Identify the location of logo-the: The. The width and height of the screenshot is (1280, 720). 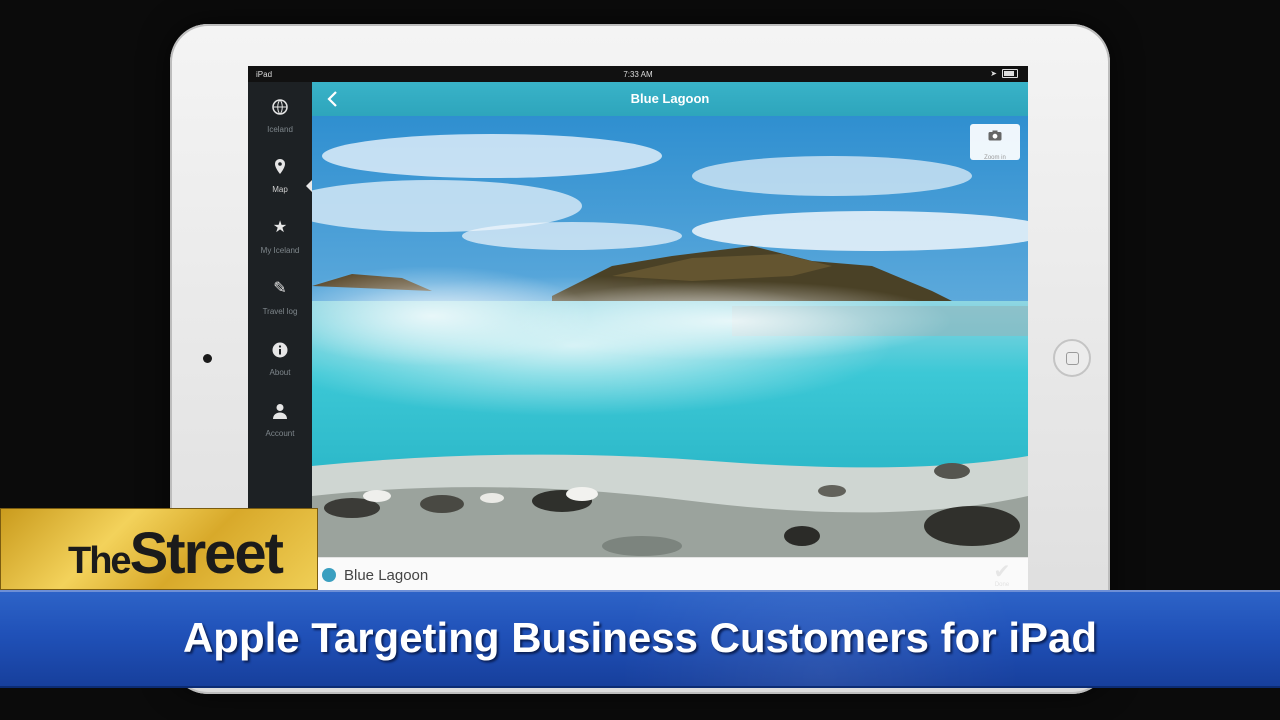
(100, 561).